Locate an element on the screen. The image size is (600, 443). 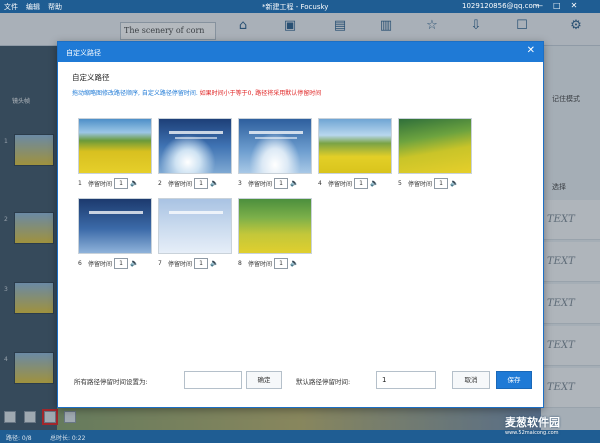
path-slide-card: 8 停留时间 1 🔈 is located at coordinates (275, 234).